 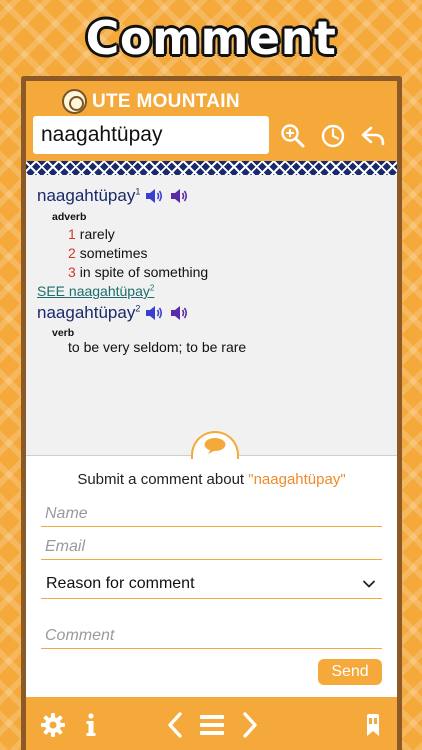 I want to click on see-superscript: 2, so click(x=152, y=288).